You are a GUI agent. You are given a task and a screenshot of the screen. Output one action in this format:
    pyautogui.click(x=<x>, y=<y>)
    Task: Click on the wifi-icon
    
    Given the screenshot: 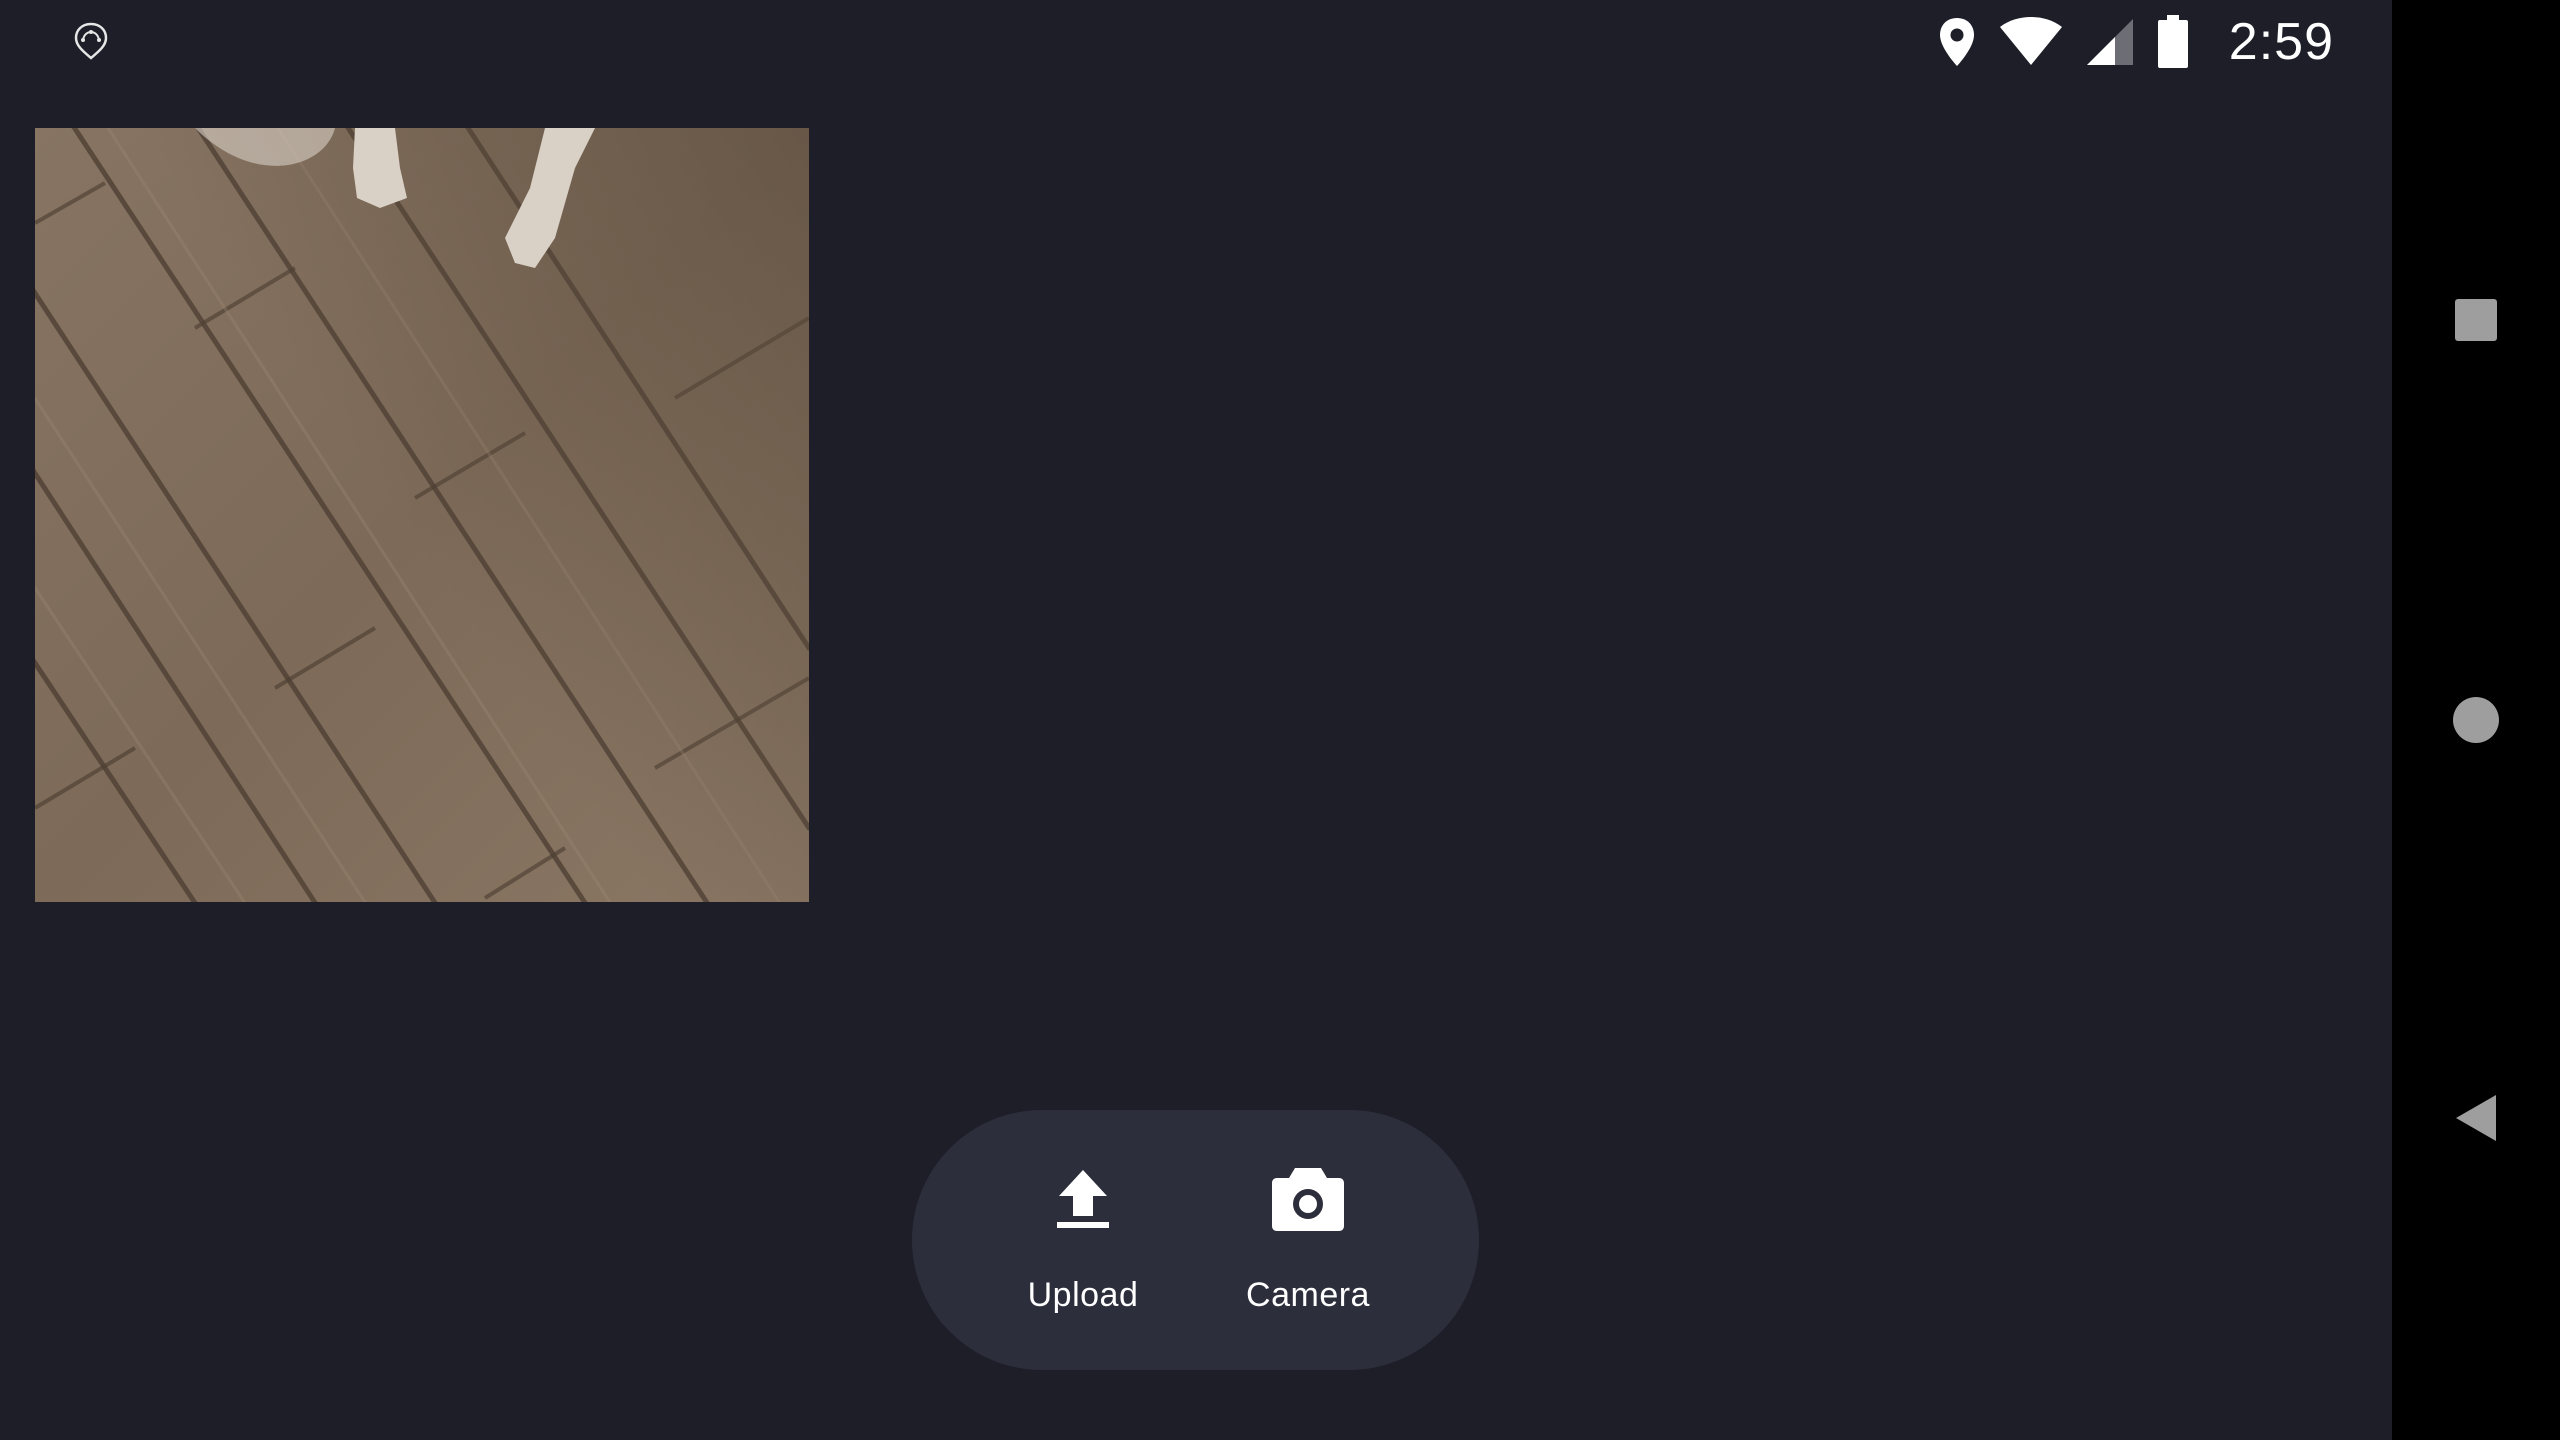 What is the action you would take?
    pyautogui.click(x=2030, y=41)
    